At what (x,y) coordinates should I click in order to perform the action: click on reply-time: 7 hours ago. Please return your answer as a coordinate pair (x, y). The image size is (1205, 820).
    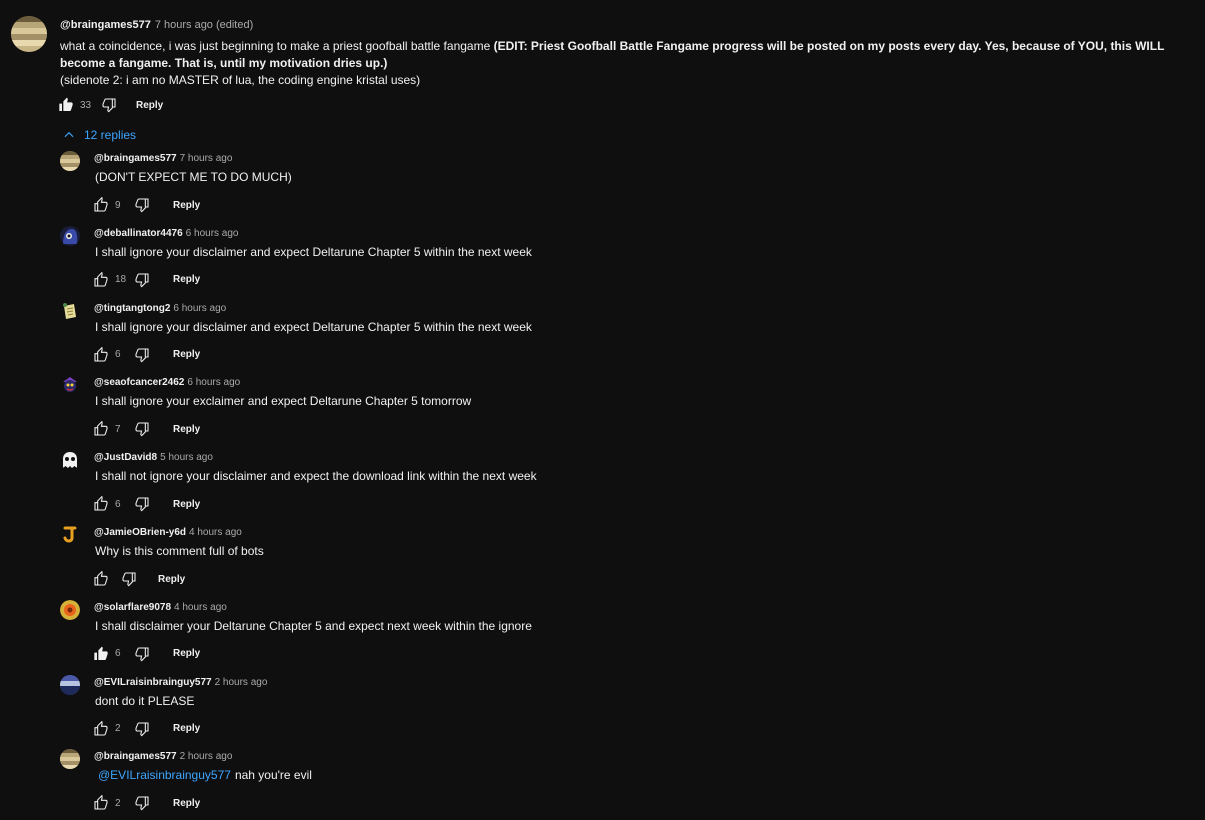
    Looking at the image, I should click on (206, 158).